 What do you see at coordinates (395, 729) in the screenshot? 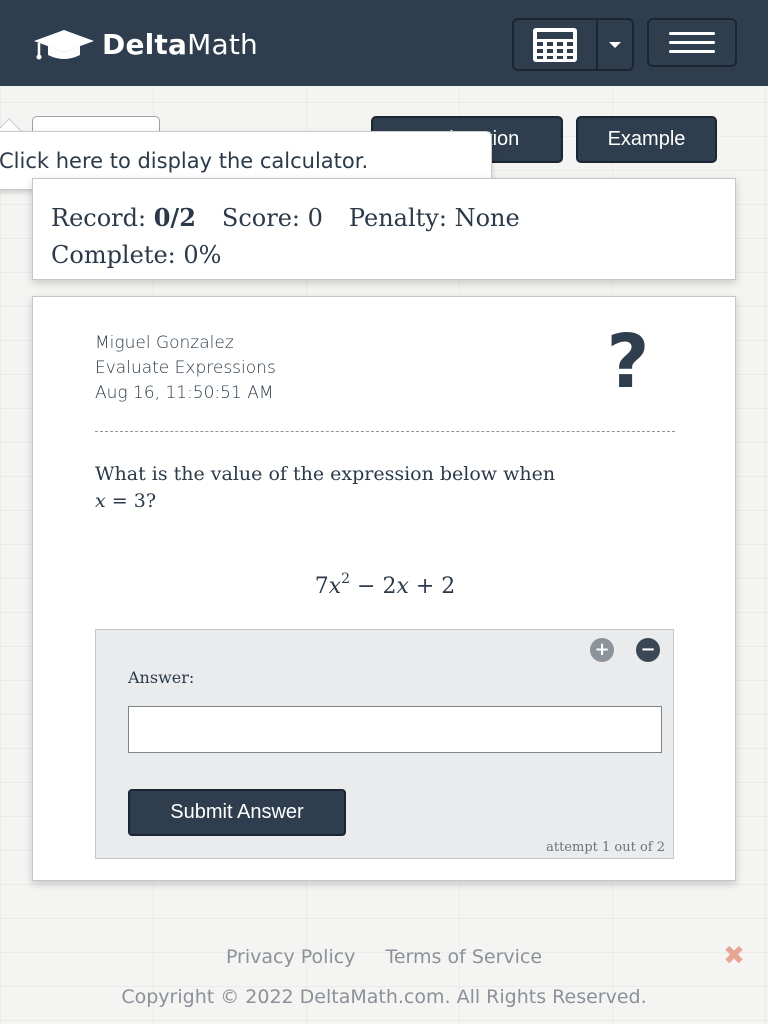
I see `answer-input` at bounding box center [395, 729].